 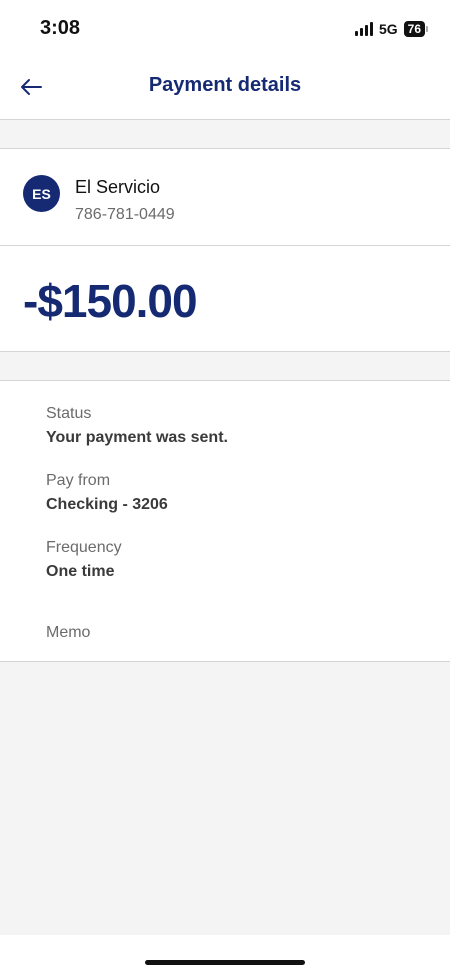 I want to click on status-bar: 3:08 5G 76, so click(x=225, y=29).